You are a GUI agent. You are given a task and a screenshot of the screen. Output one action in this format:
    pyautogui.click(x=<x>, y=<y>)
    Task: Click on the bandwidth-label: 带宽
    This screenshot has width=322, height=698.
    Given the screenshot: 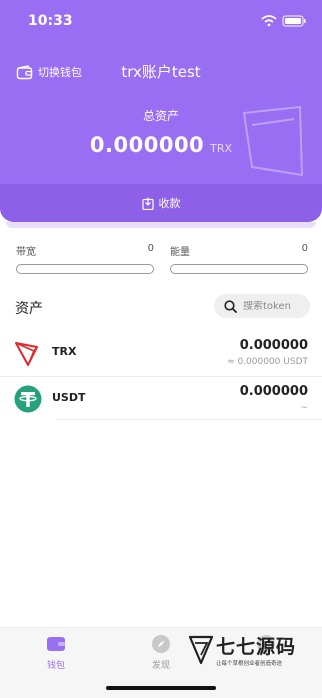 What is the action you would take?
    pyautogui.click(x=26, y=252)
    